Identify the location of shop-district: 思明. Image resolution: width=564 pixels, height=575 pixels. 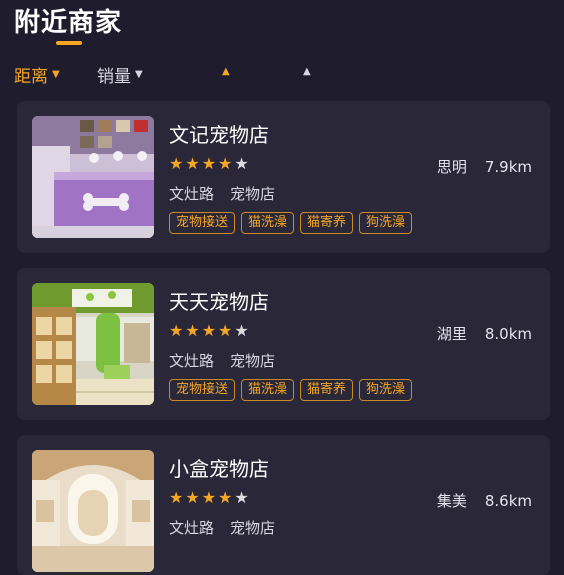
(451, 167).